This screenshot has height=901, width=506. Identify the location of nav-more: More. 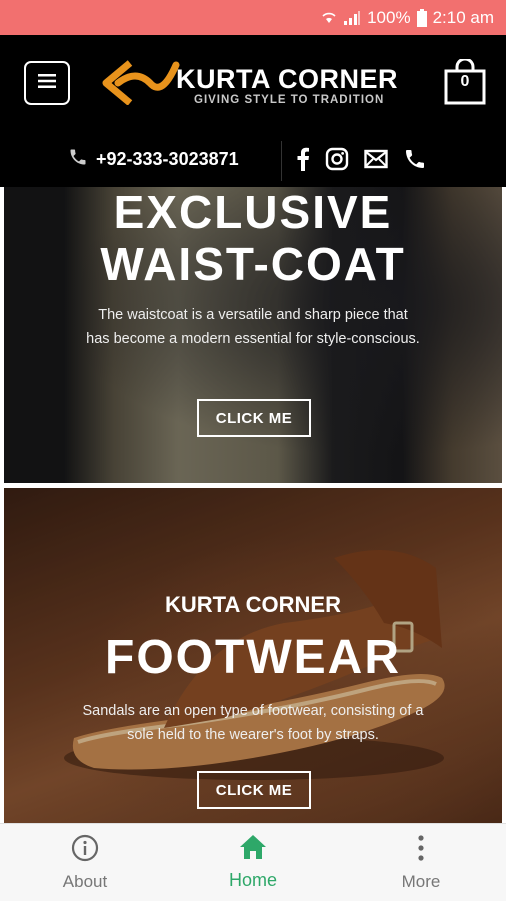
(421, 863).